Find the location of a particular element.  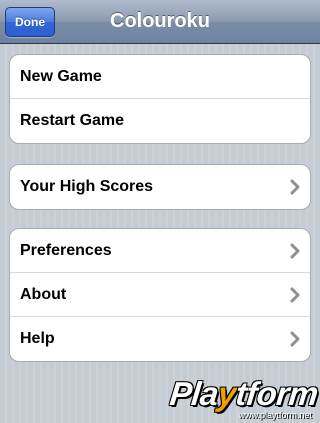

high-scores-row: Your High Scores is located at coordinates (160, 187).